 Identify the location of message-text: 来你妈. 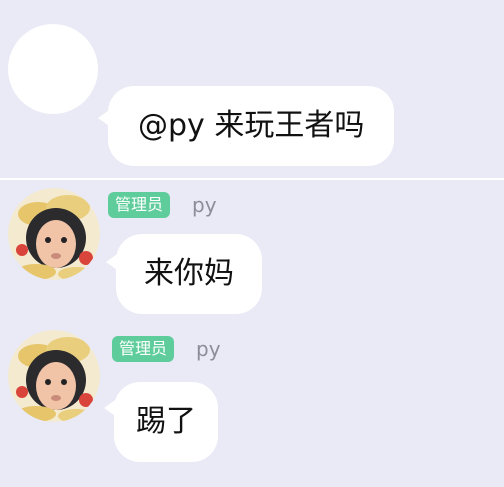
(189, 273).